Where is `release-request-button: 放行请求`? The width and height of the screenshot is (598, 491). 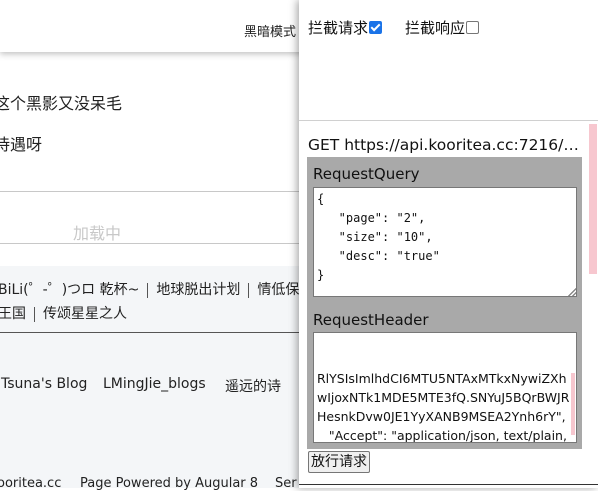 release-request-button: 放行请求 is located at coordinates (339, 462).